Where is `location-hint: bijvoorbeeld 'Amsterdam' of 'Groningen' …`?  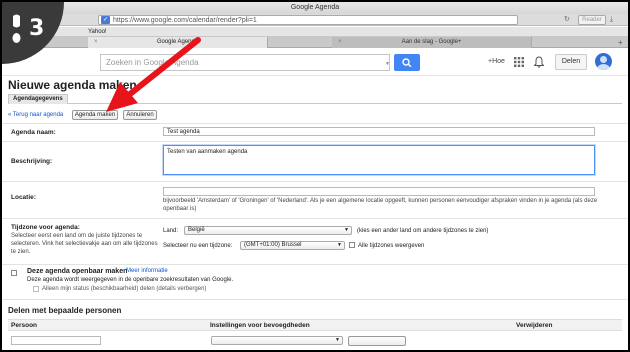
location-hint: bijvoorbeeld 'Amsterdam' of 'Groningen' … is located at coordinates (380, 205).